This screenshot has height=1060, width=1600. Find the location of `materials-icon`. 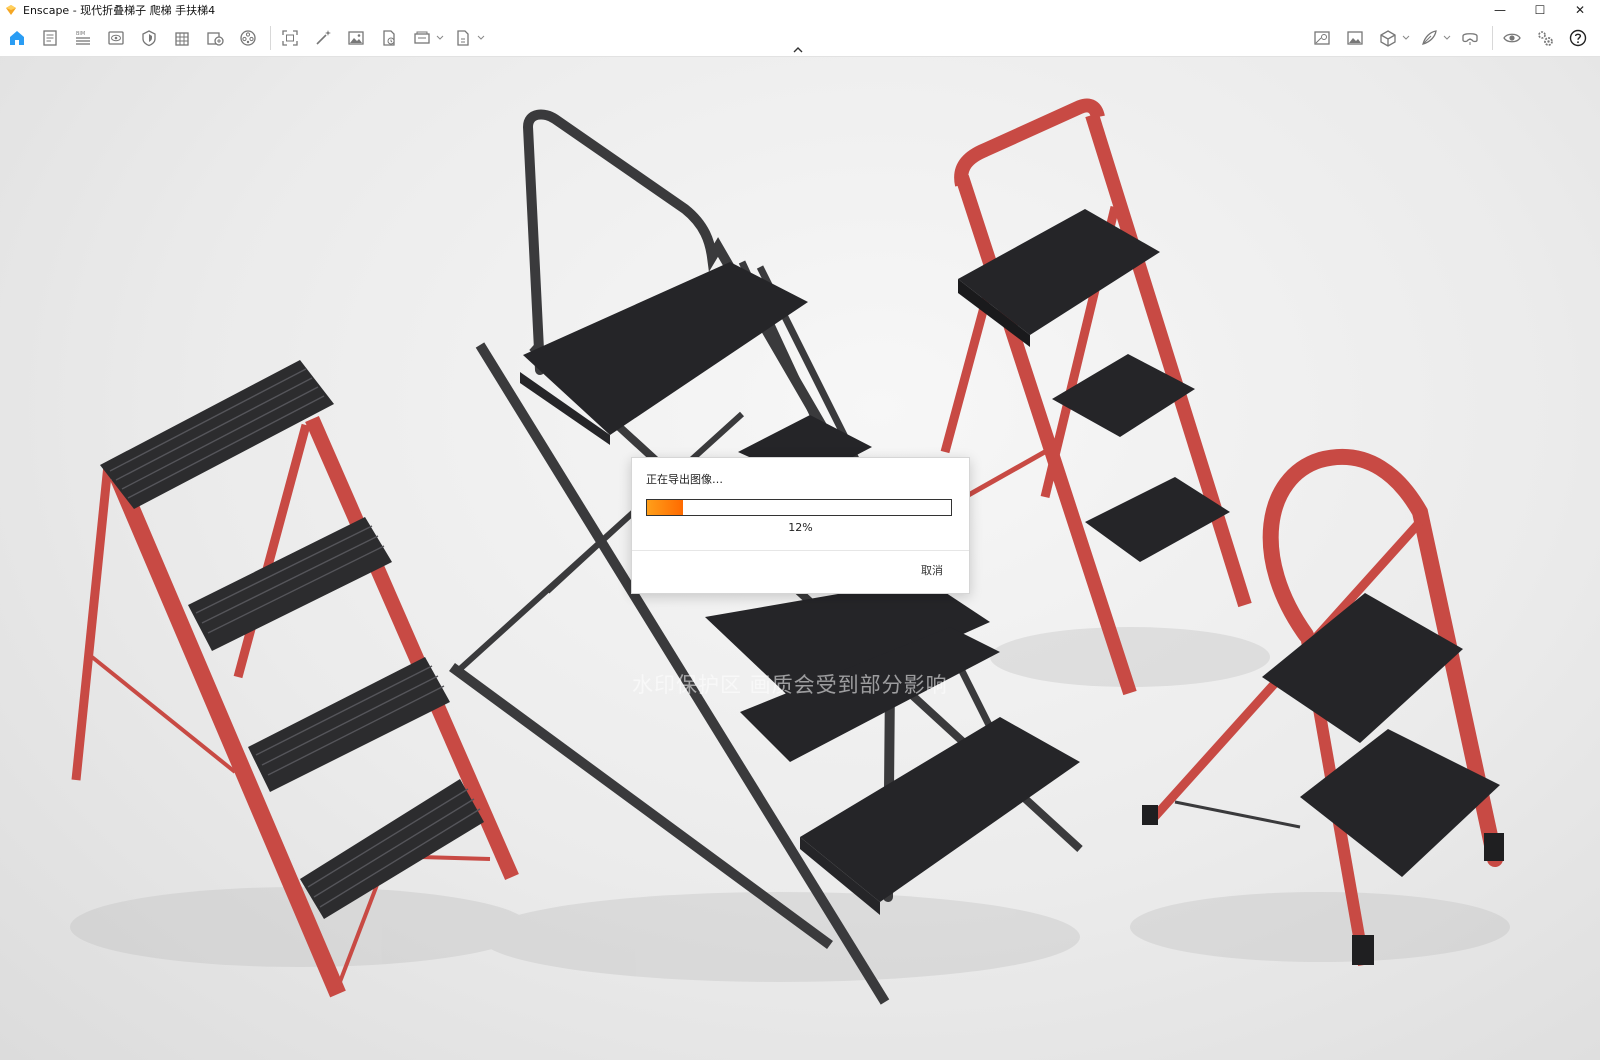

materials-icon is located at coordinates (149, 38).